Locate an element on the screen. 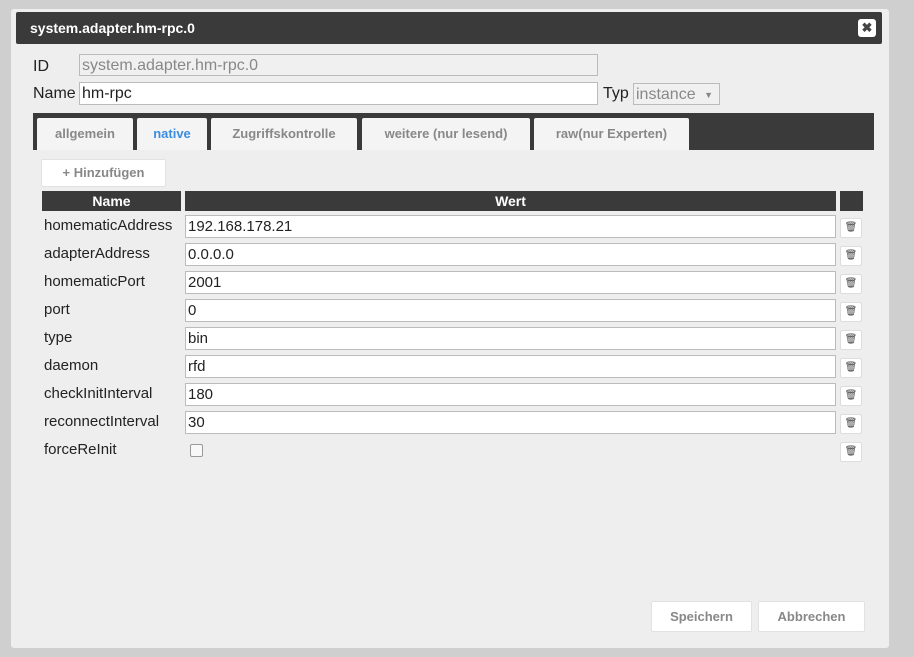 This screenshot has width=914, height=657. value-input: 192.168.178.21 is located at coordinates (510, 226).